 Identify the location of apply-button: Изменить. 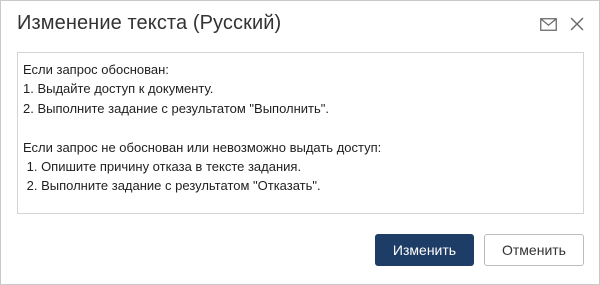
(424, 250).